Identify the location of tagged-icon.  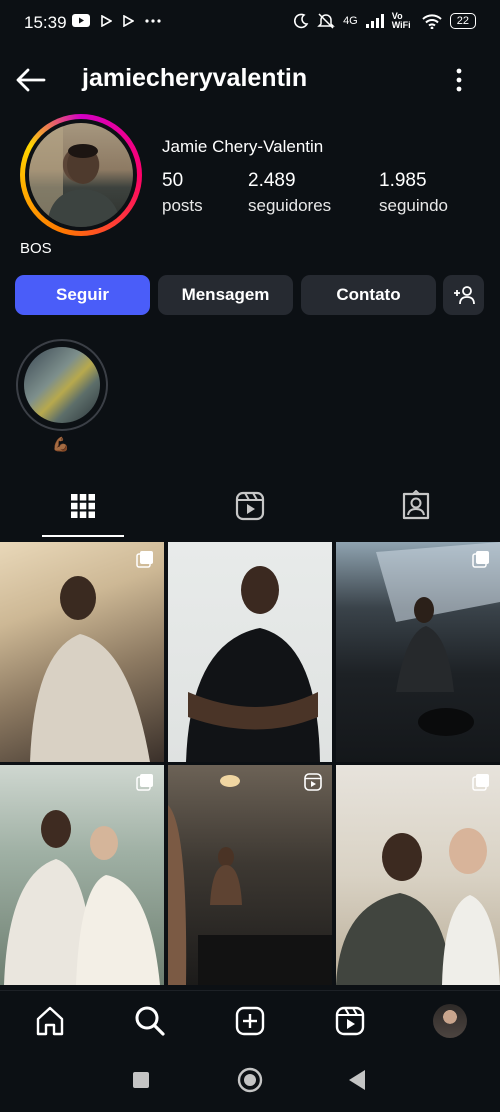
(416, 506).